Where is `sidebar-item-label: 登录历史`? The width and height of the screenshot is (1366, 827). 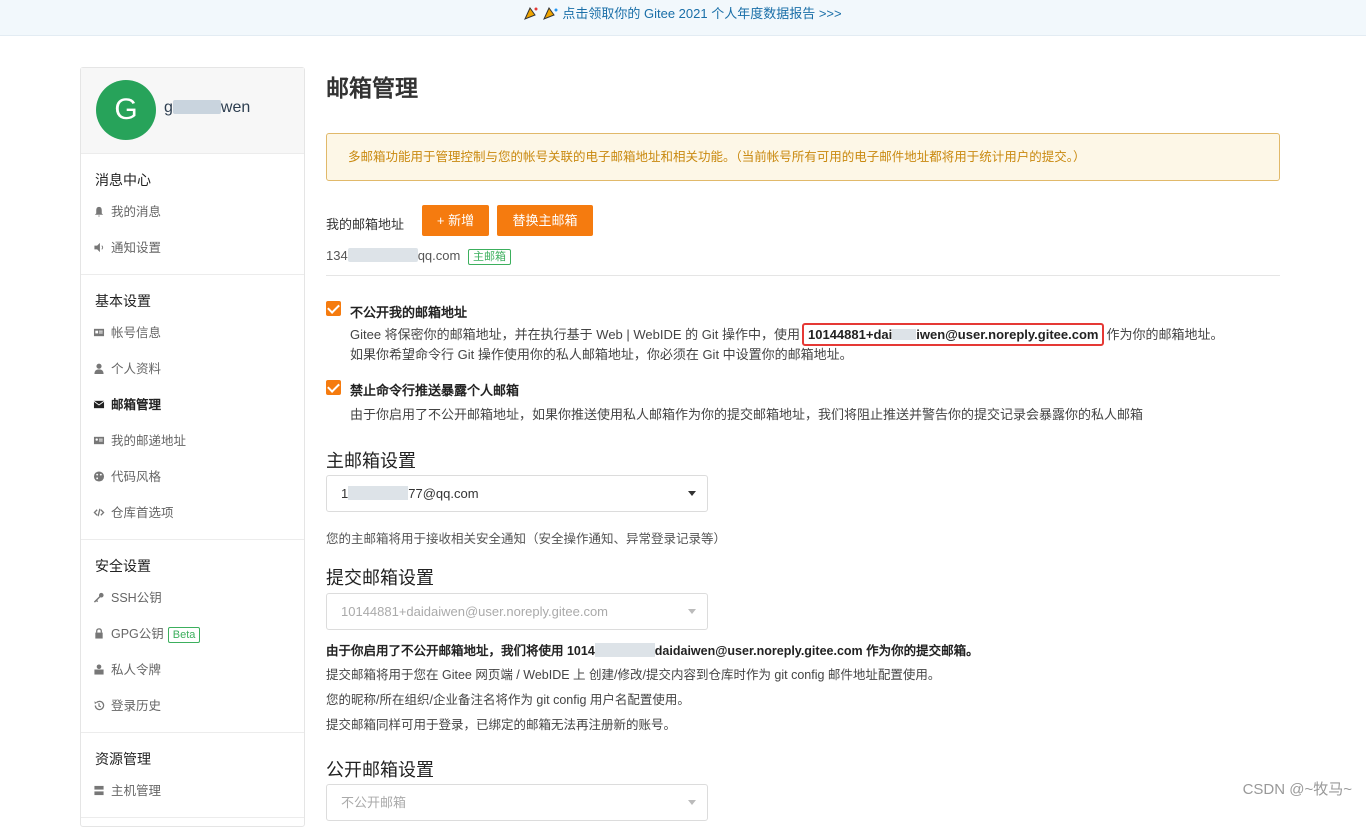
sidebar-item-label: 登录历史 is located at coordinates (136, 706).